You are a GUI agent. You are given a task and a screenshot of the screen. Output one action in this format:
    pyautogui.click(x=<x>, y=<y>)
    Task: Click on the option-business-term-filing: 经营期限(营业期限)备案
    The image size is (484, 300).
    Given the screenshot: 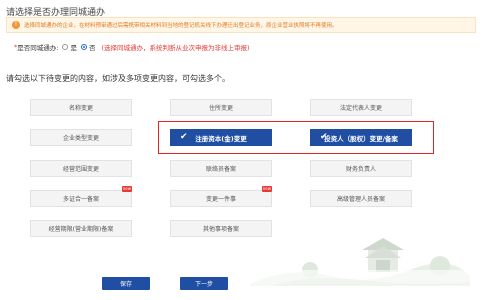 What is the action you would take?
    pyautogui.click(x=81, y=228)
    